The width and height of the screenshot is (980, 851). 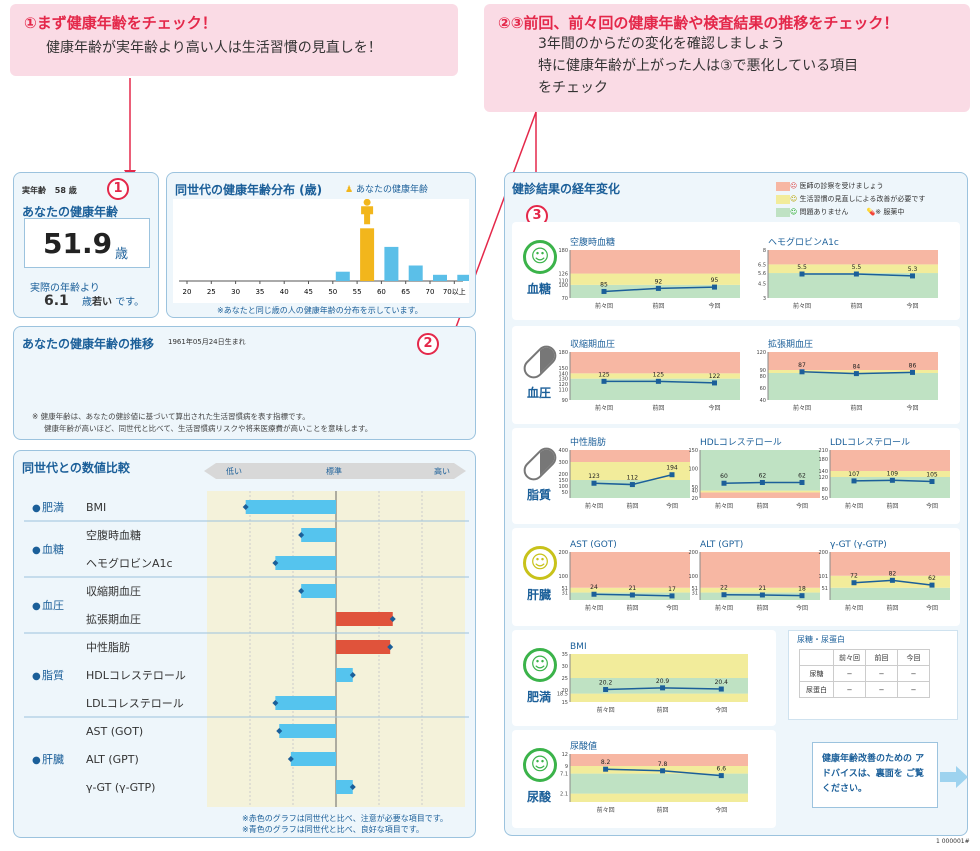 What do you see at coordinates (763, 588) in the screenshot?
I see `result-value-label: 21` at bounding box center [763, 588].